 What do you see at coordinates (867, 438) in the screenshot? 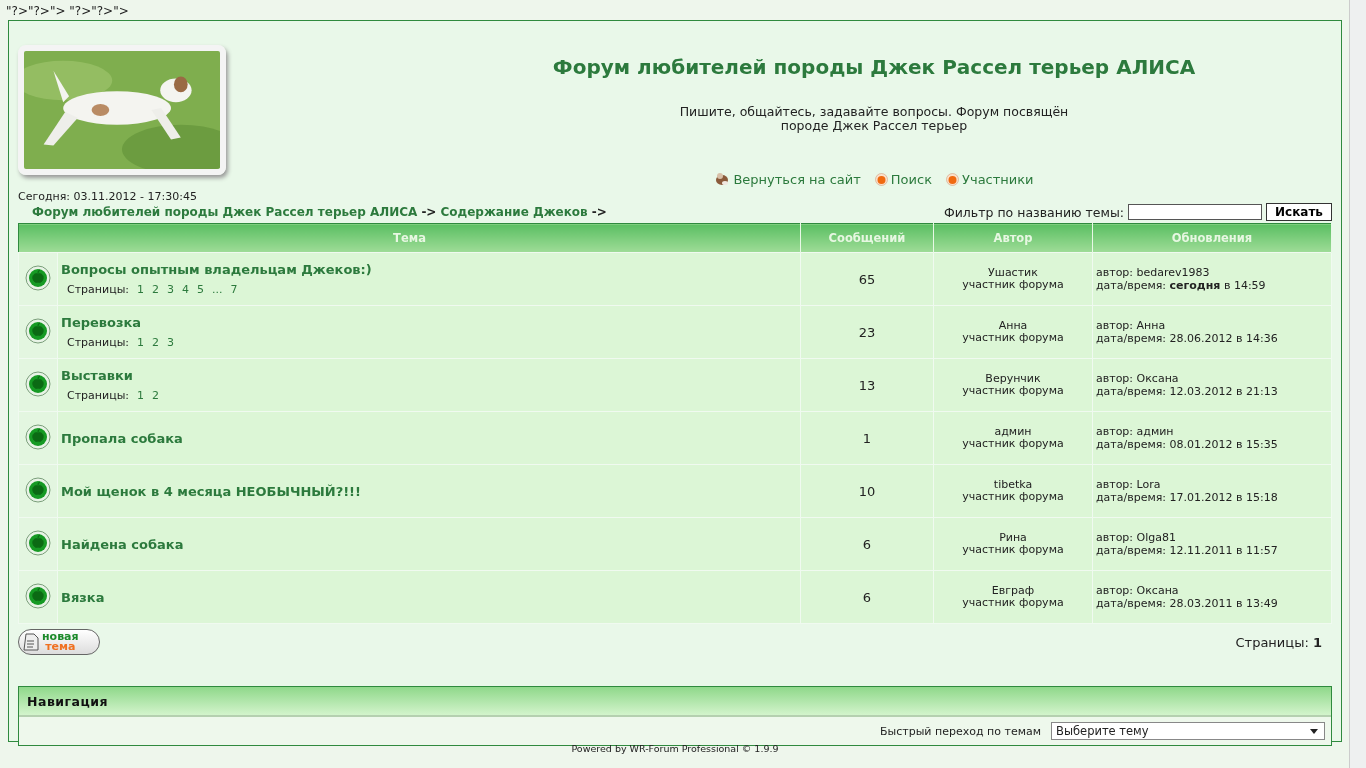
I see `message-count: 1` at bounding box center [867, 438].